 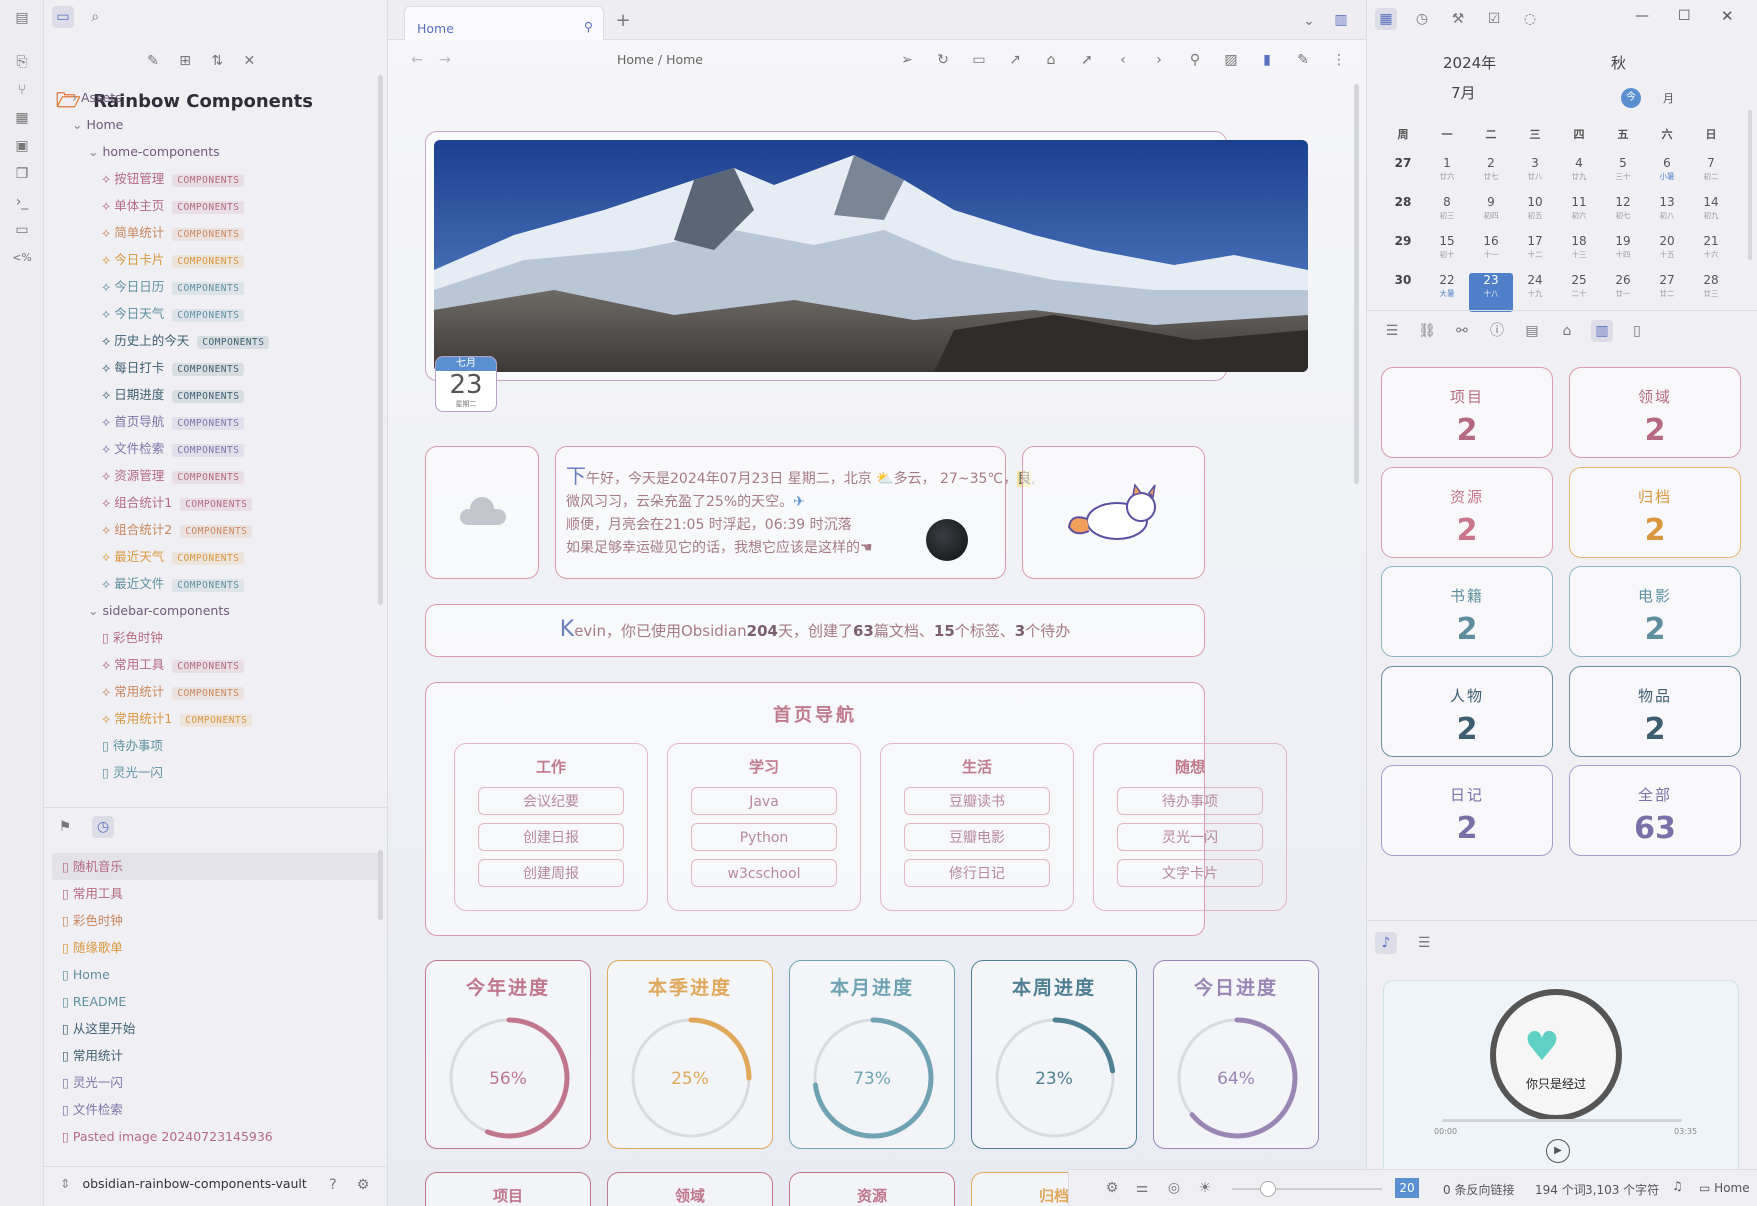 I want to click on calendar-day: 13 初八, so click(x=1667, y=214).